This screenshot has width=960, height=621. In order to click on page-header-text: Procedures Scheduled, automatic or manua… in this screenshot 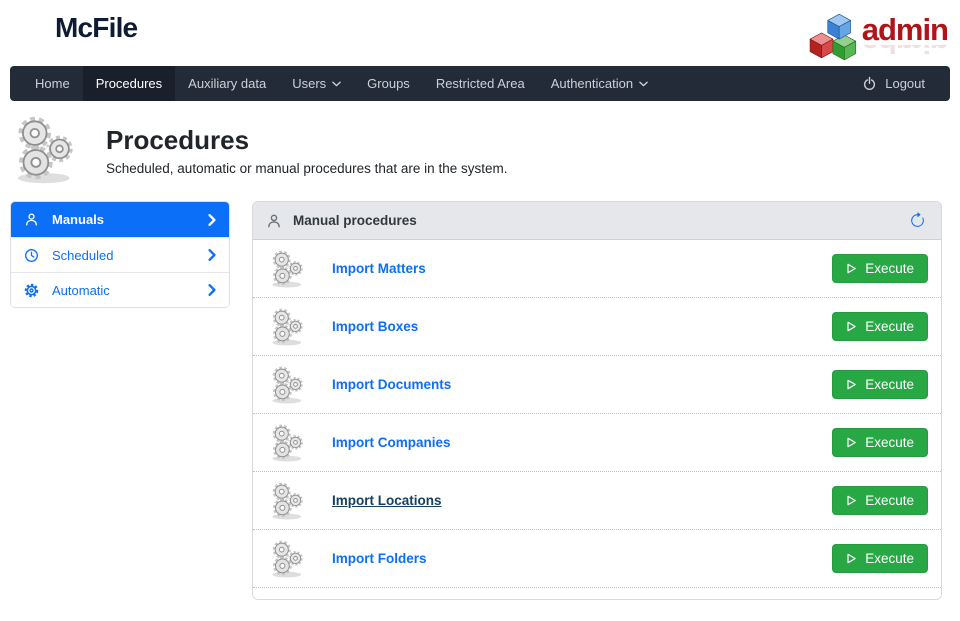, I will do `click(306, 150)`.